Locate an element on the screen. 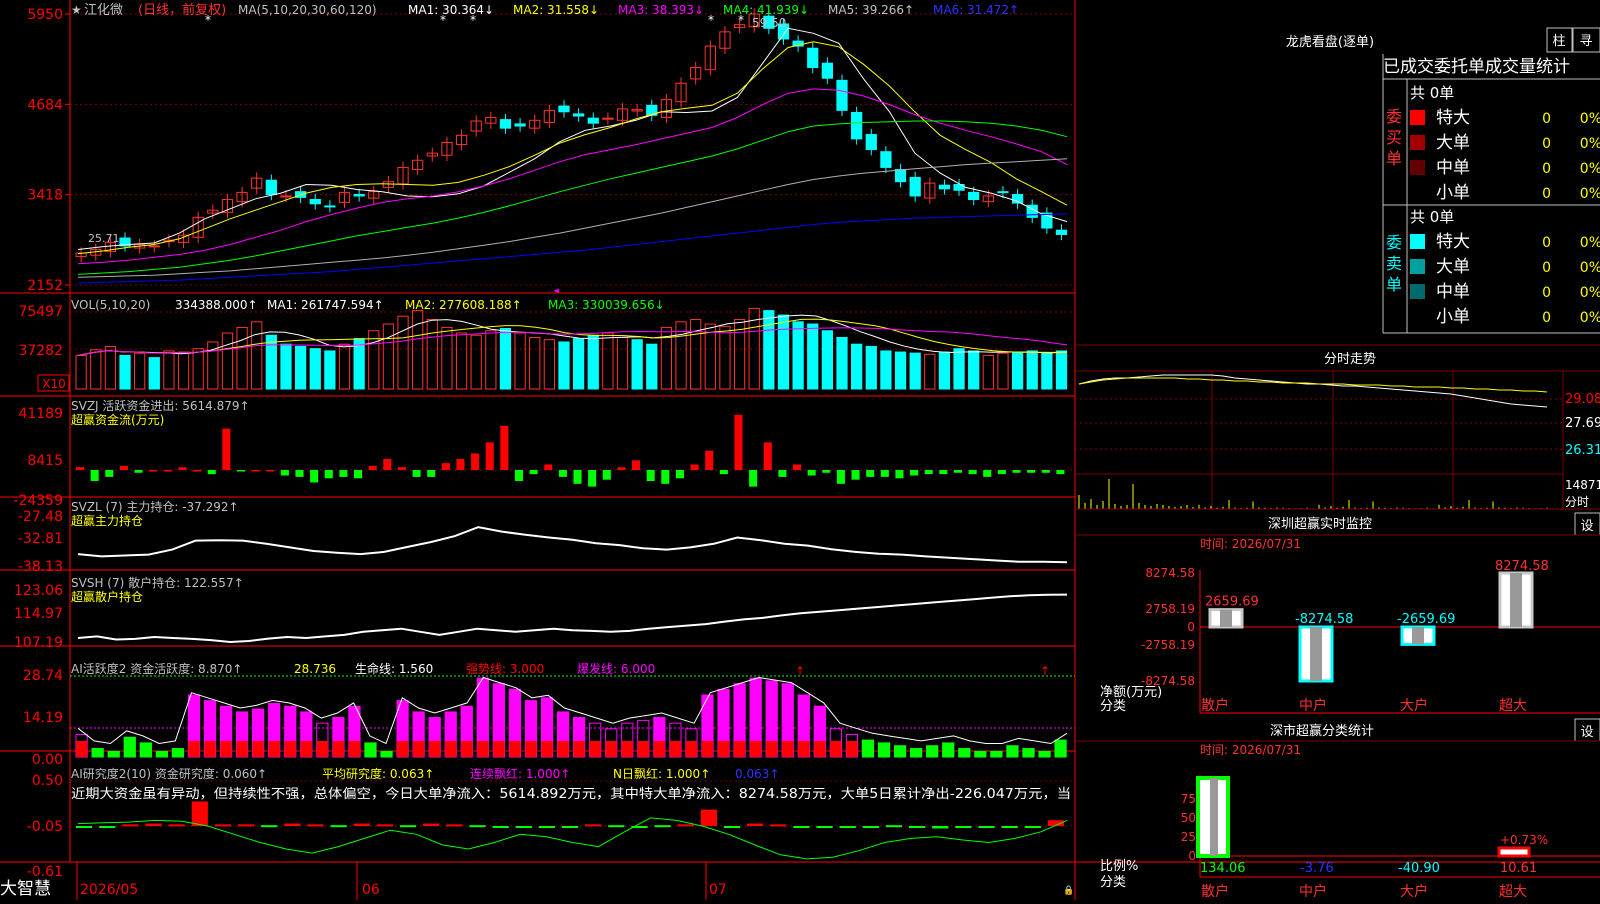 The image size is (1600, 904). buy-row-name: 大单 is located at coordinates (1453, 143).